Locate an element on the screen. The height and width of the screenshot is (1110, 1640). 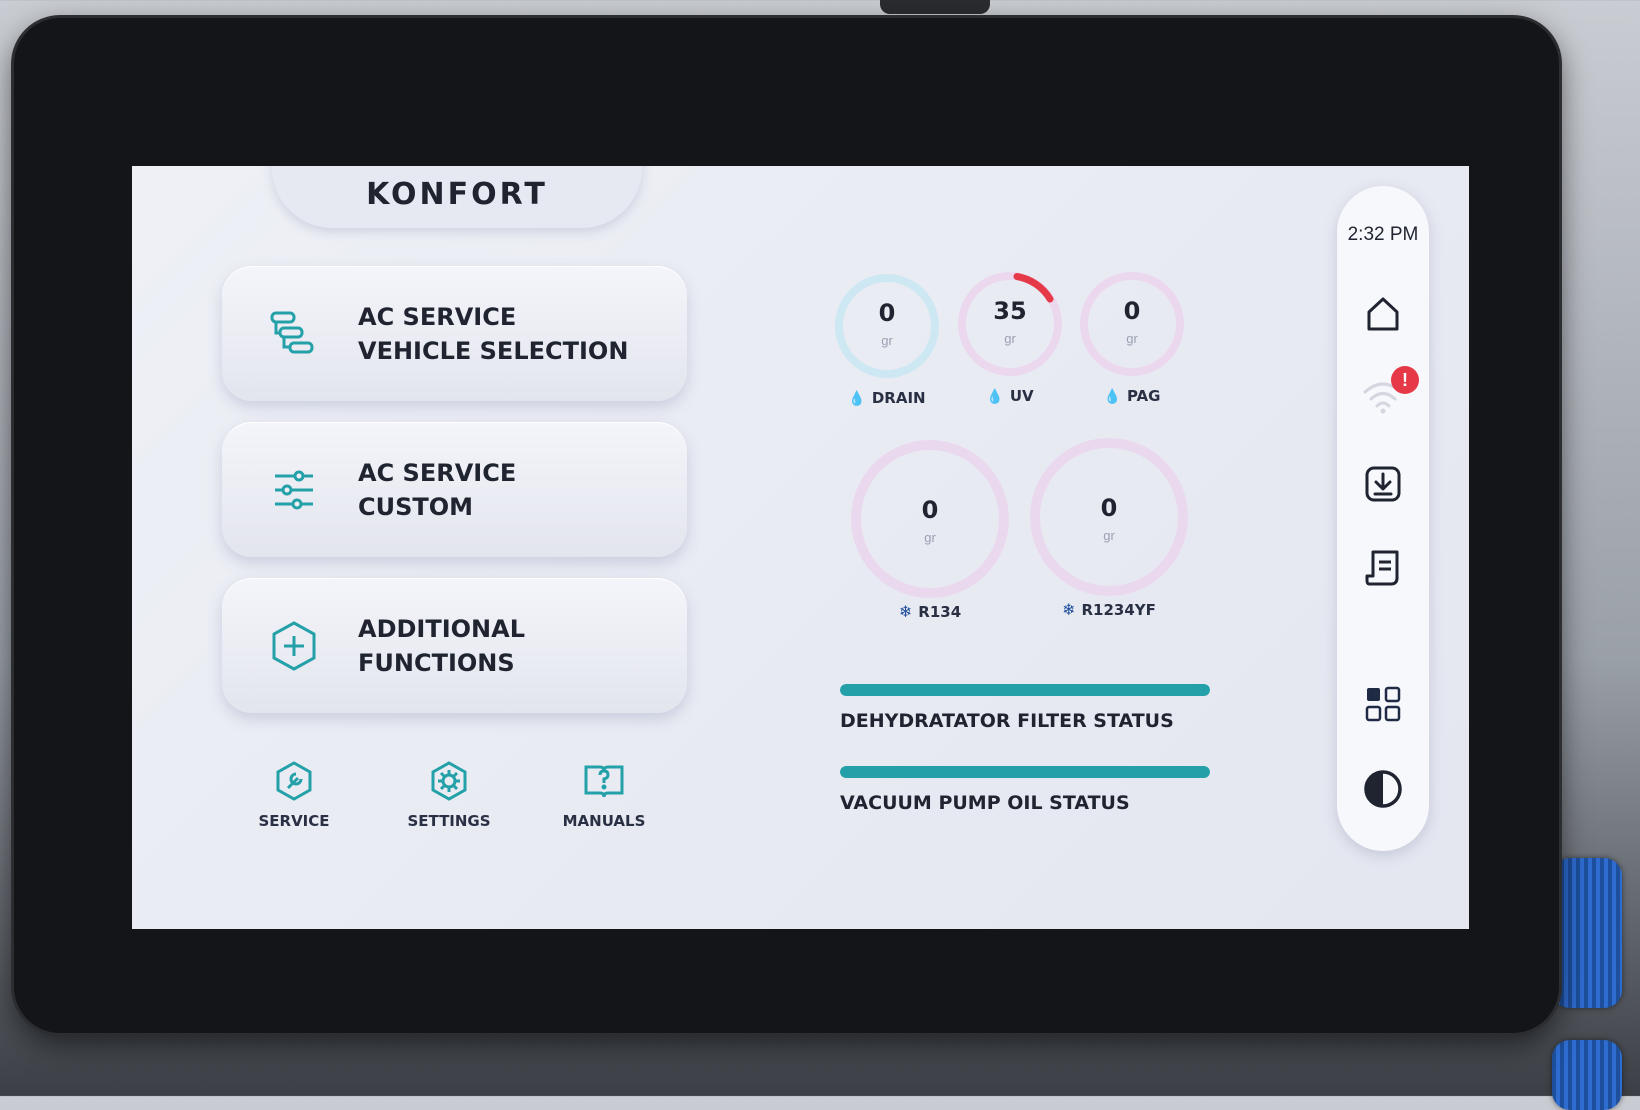
r1234yf-caption: ❄ R1234YF is located at coordinates (1109, 609).